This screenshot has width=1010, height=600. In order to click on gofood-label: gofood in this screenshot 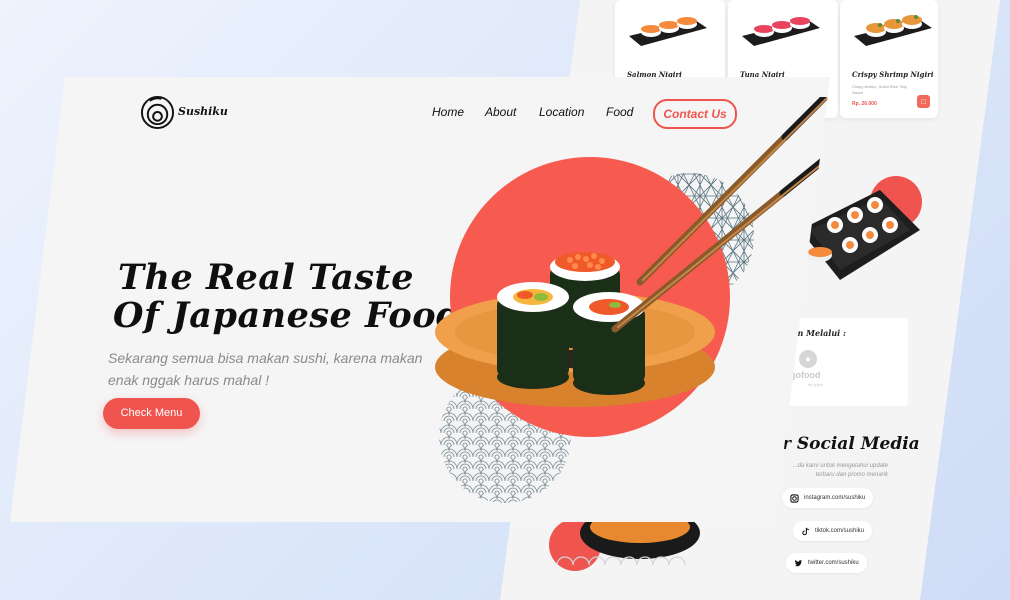, I will do `click(805, 375)`.